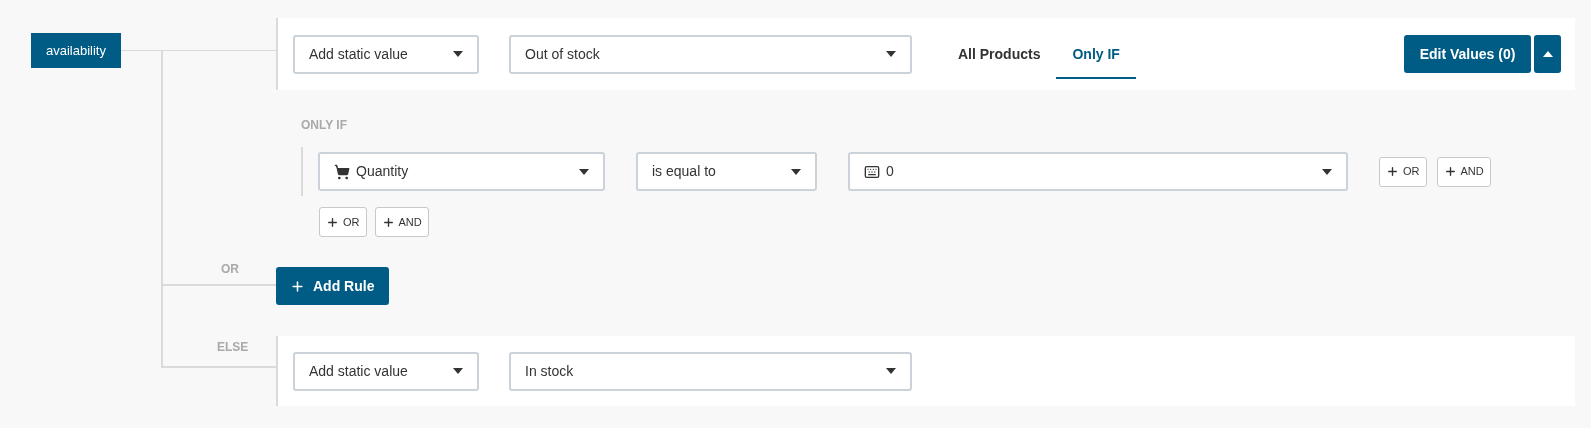  Describe the element at coordinates (332, 286) in the screenshot. I see `add-rule-button: Add Rule` at that location.